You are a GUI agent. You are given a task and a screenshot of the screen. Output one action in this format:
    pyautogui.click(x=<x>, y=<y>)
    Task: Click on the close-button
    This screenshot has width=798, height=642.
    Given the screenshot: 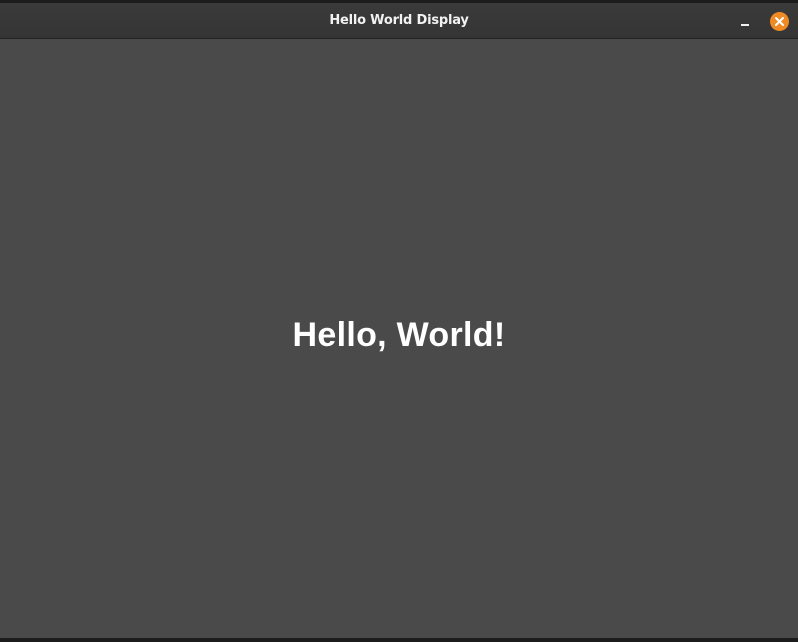 What is the action you would take?
    pyautogui.click(x=779, y=21)
    